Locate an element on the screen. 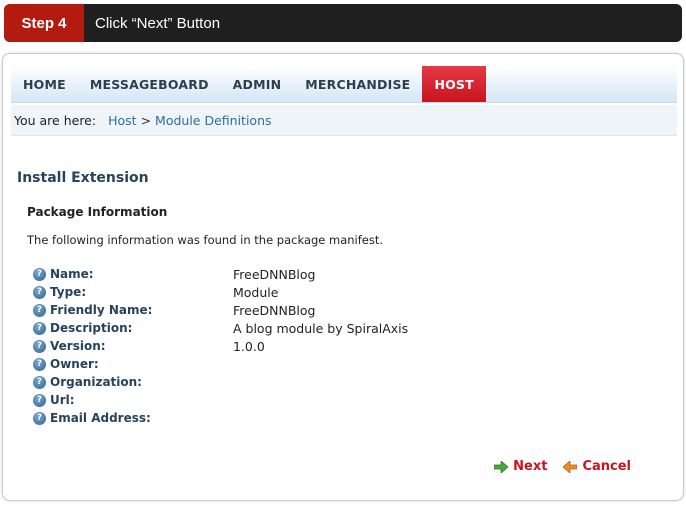  info-label: Owner: is located at coordinates (74, 364).